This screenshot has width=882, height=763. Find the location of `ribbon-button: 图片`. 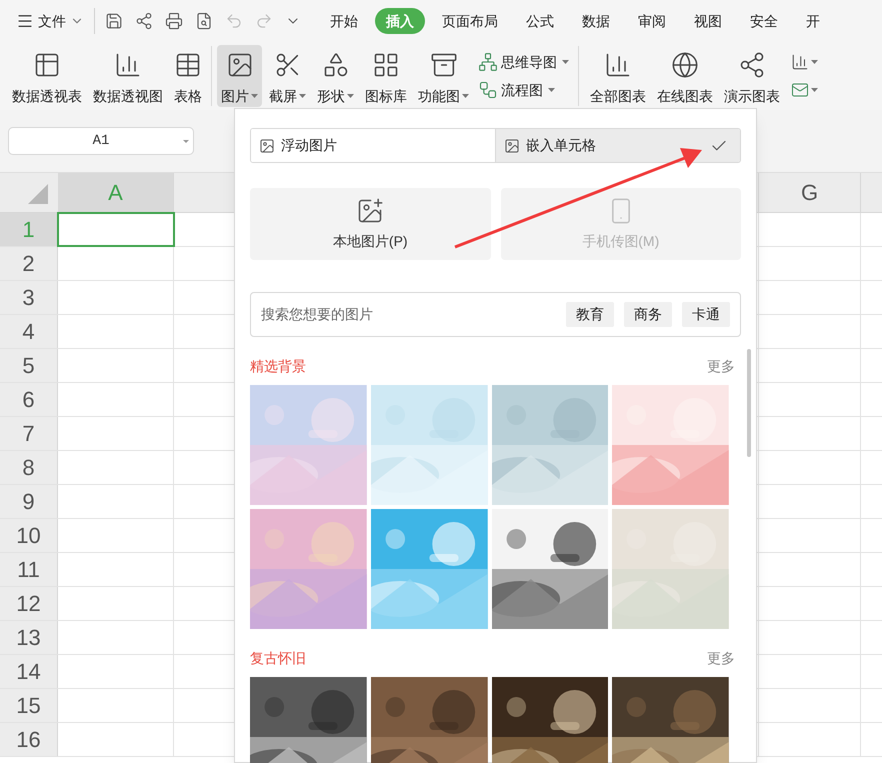

ribbon-button: 图片 is located at coordinates (239, 76).